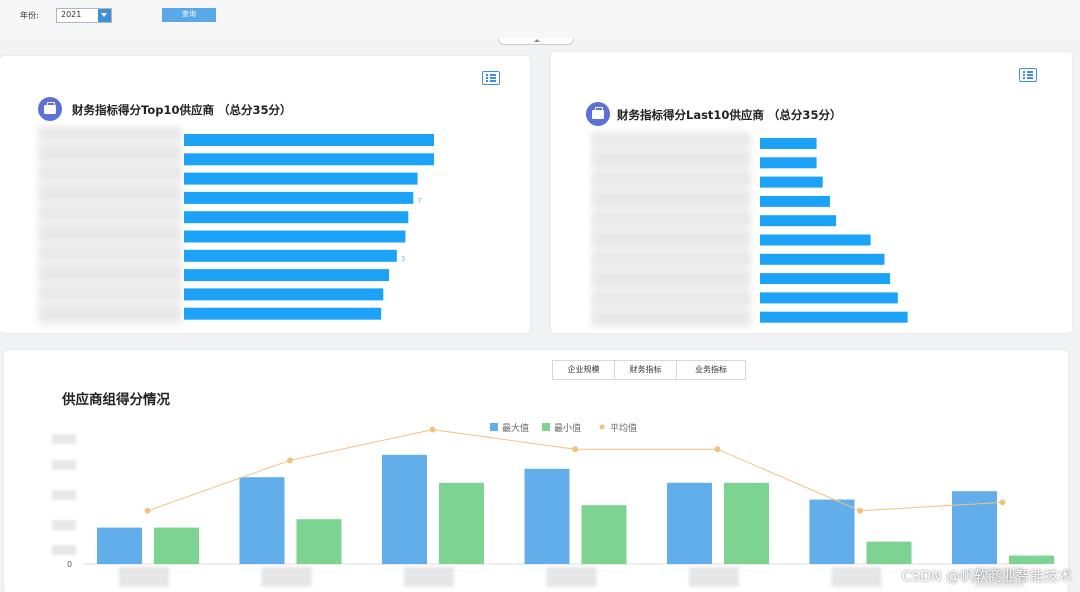 The width and height of the screenshot is (1080, 592). I want to click on year-select: 2021, so click(84, 15).